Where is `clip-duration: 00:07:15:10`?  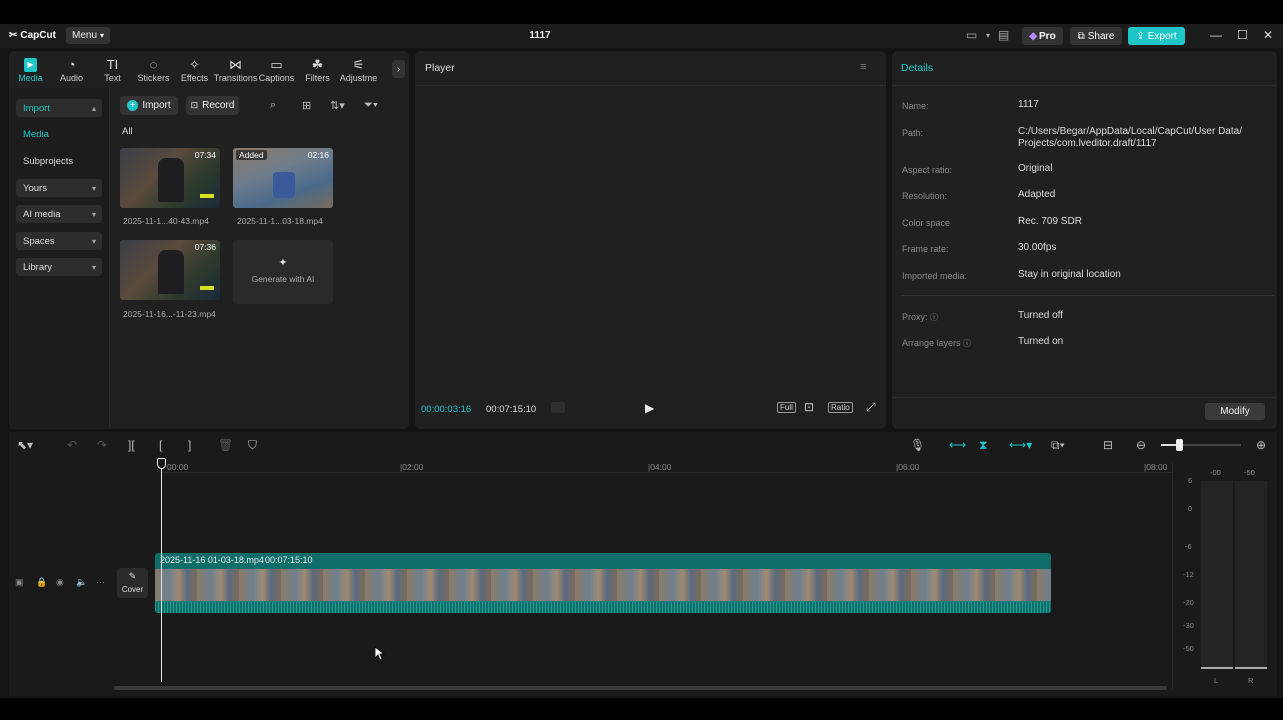
clip-duration: 00:07:15:10 is located at coordinates (289, 560).